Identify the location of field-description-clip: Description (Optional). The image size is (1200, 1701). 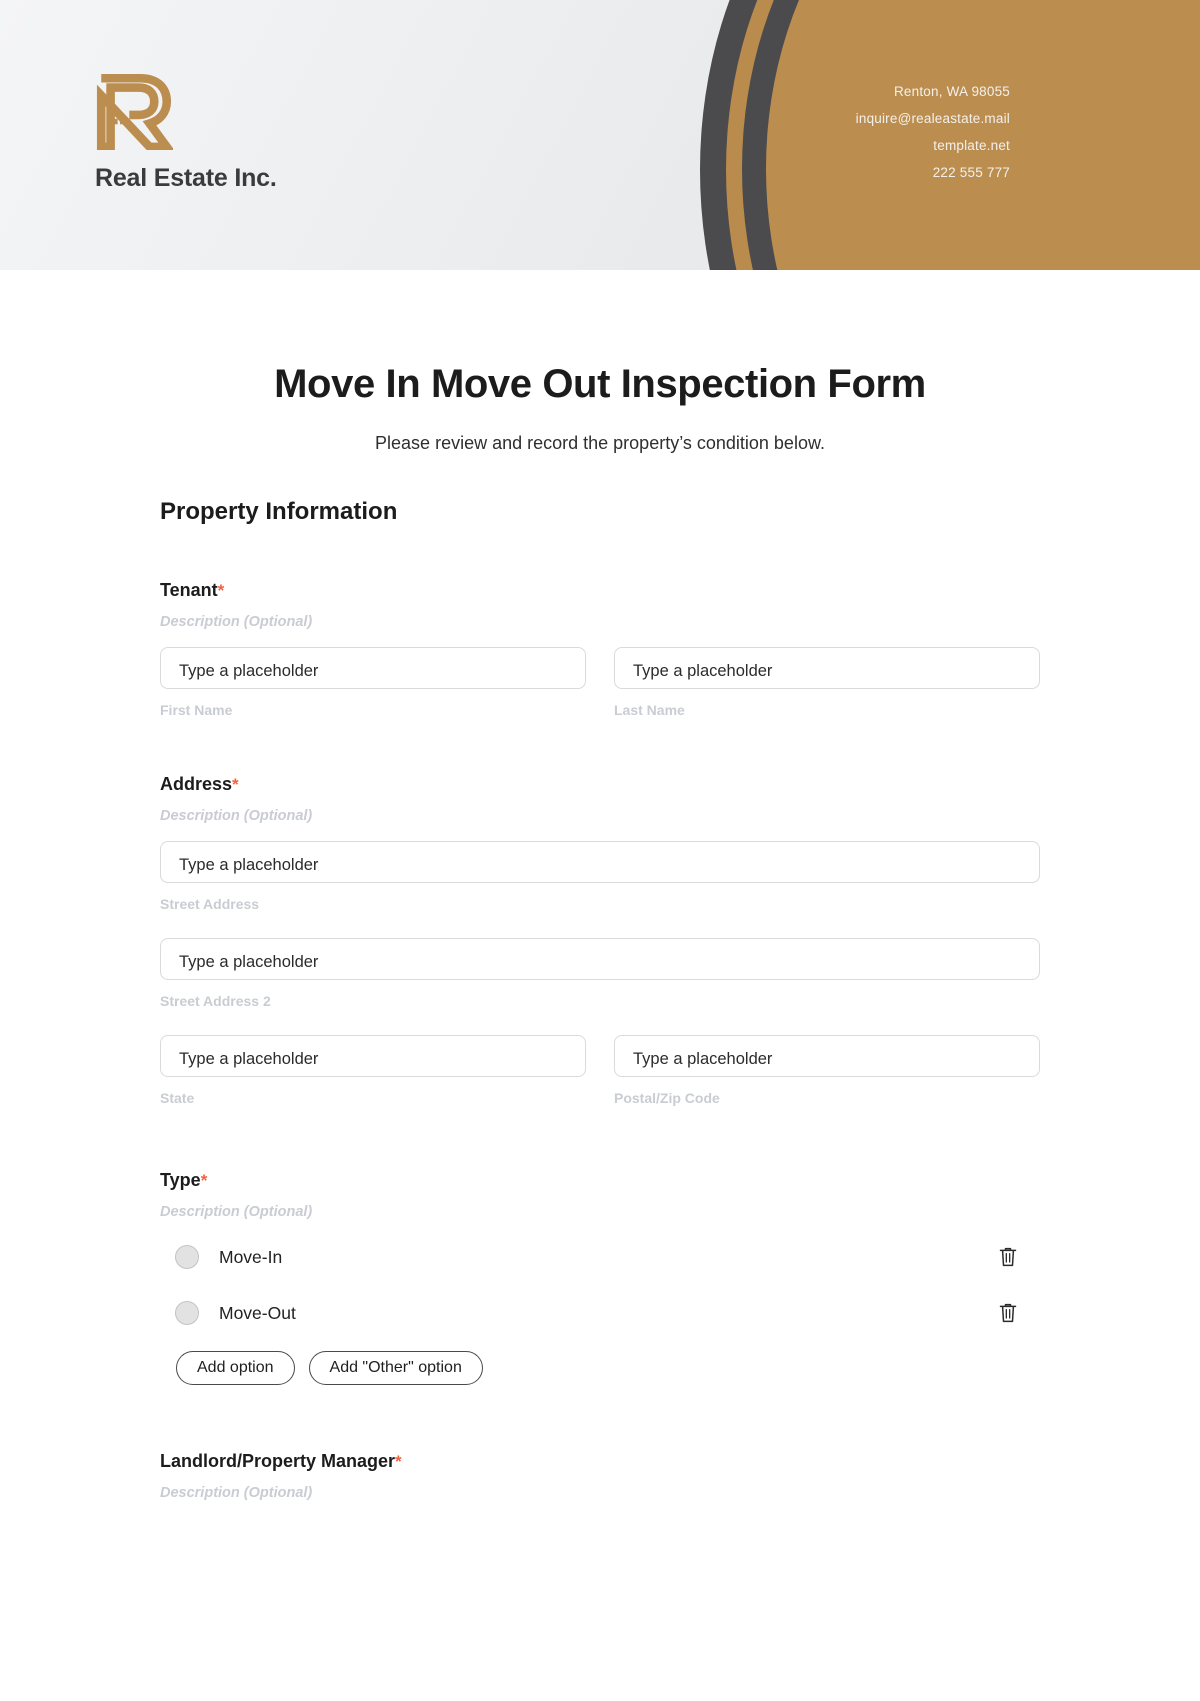
(600, 1494).